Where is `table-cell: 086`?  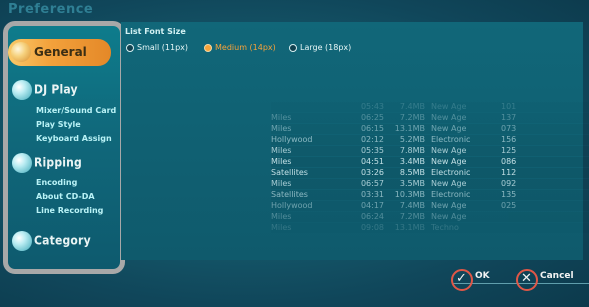 table-cell: 086 is located at coordinates (509, 161).